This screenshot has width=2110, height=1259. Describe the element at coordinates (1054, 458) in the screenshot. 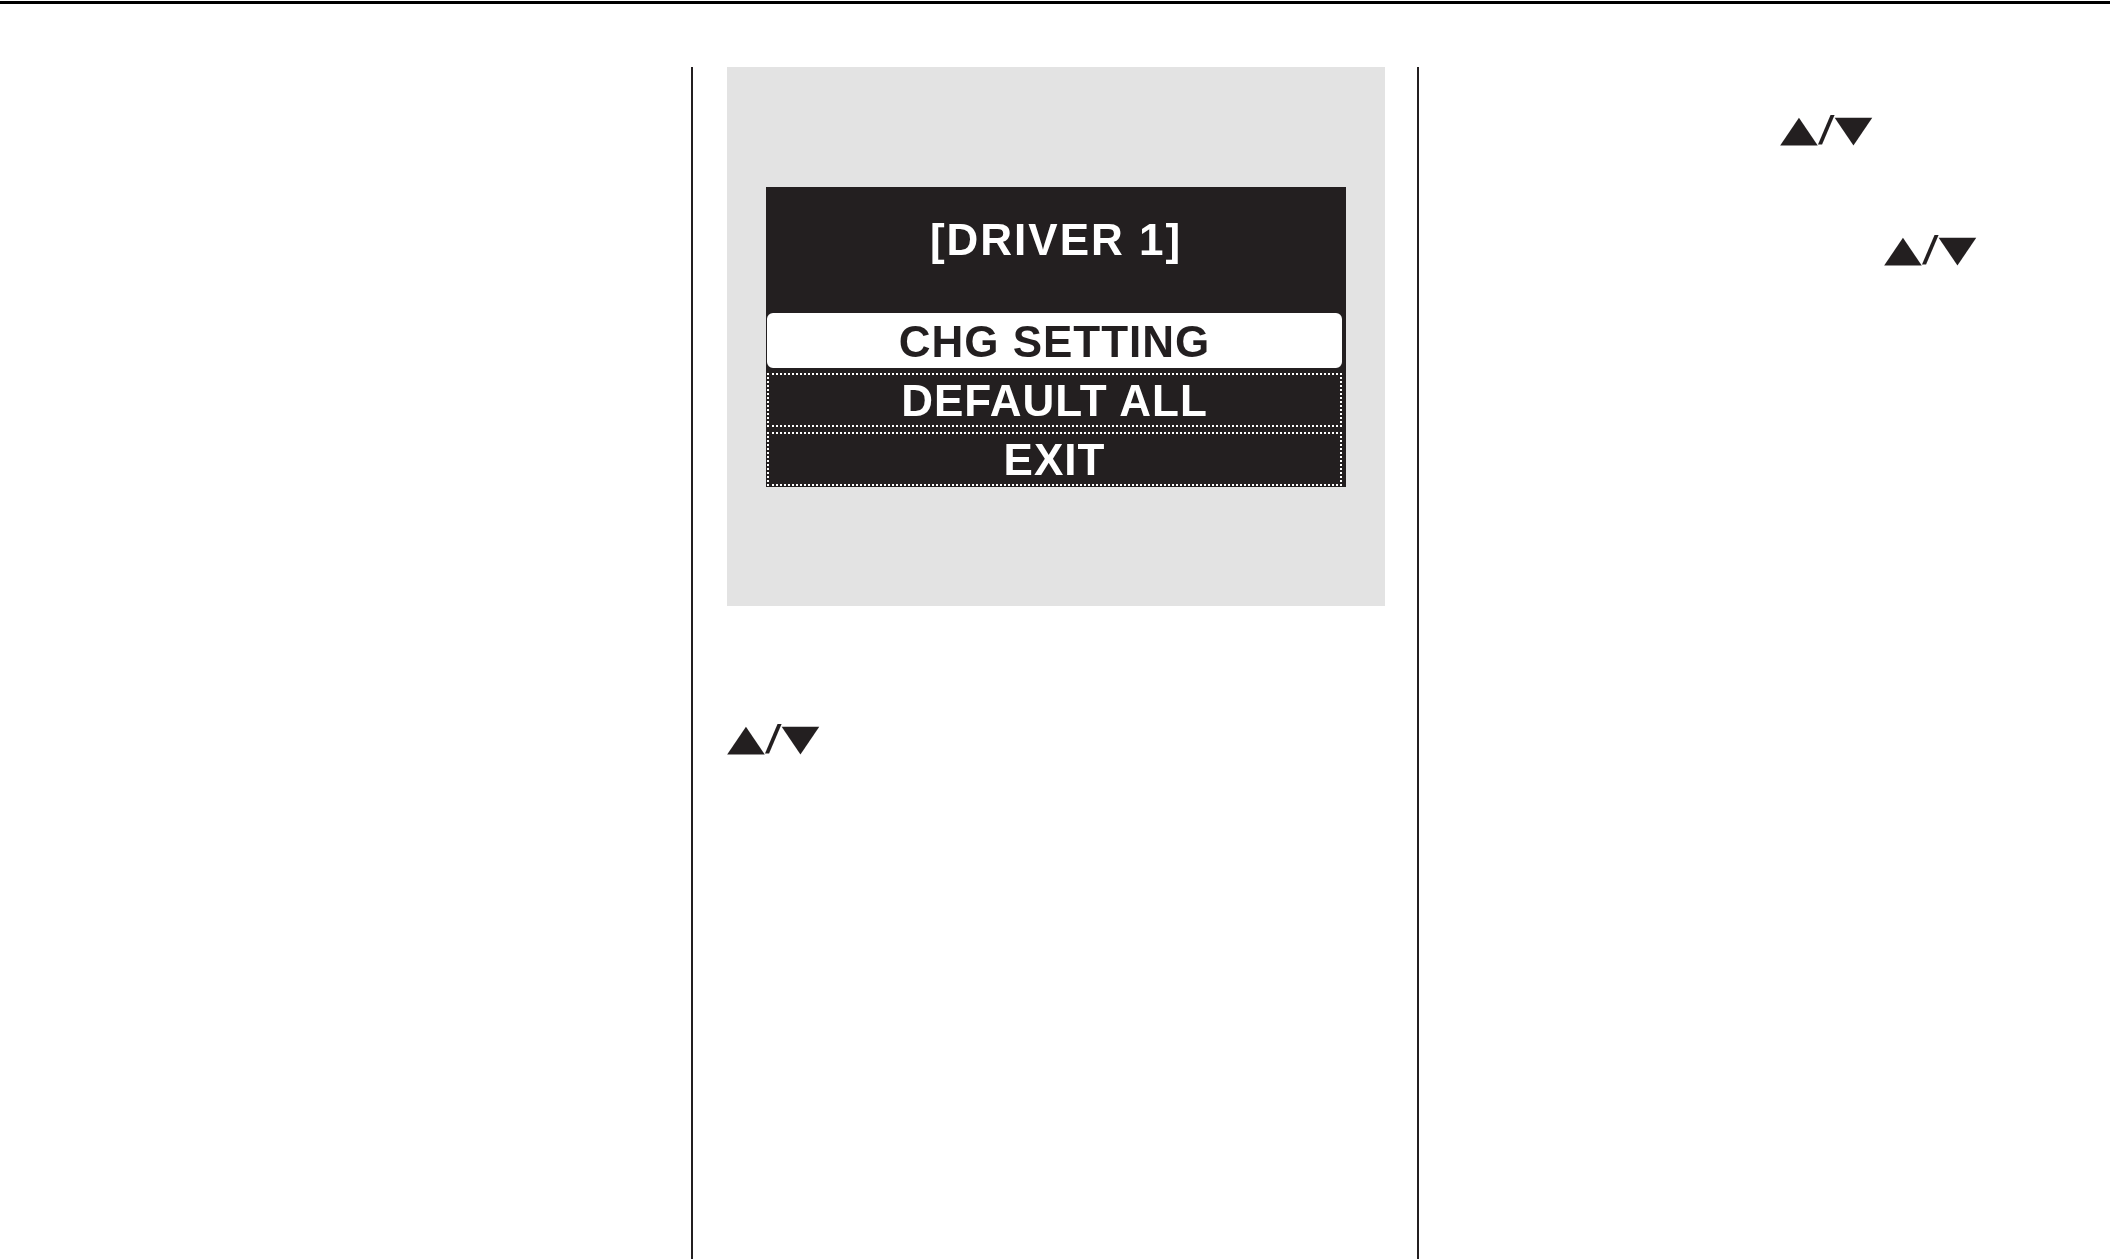

I see `menu-item: EXIT` at that location.